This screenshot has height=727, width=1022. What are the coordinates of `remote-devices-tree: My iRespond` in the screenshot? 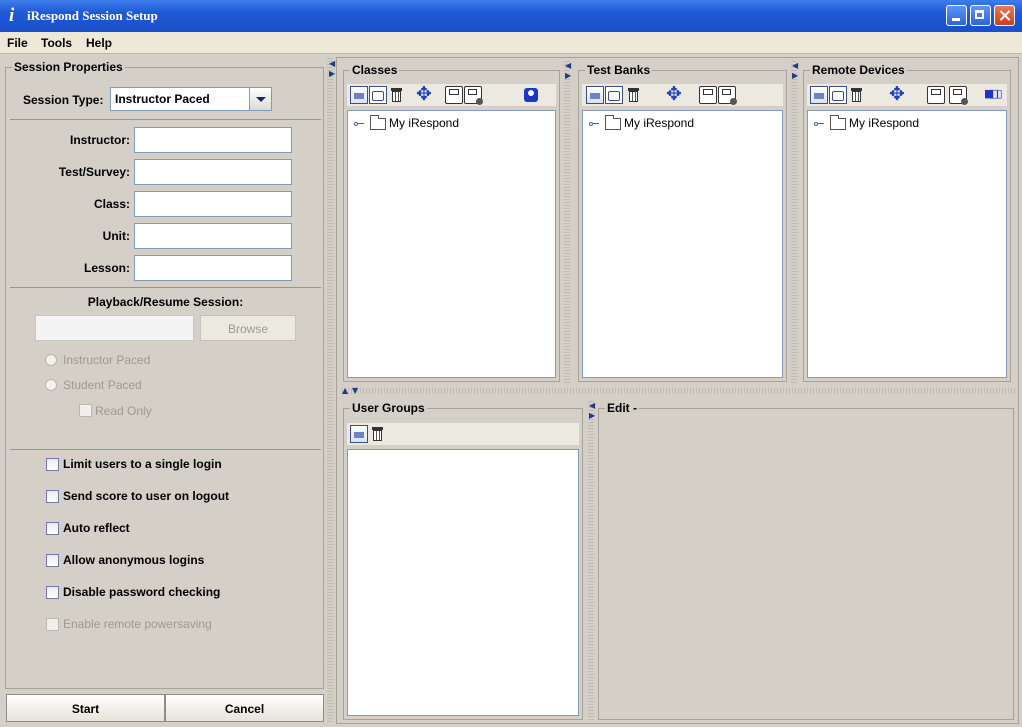 It's located at (907, 244).